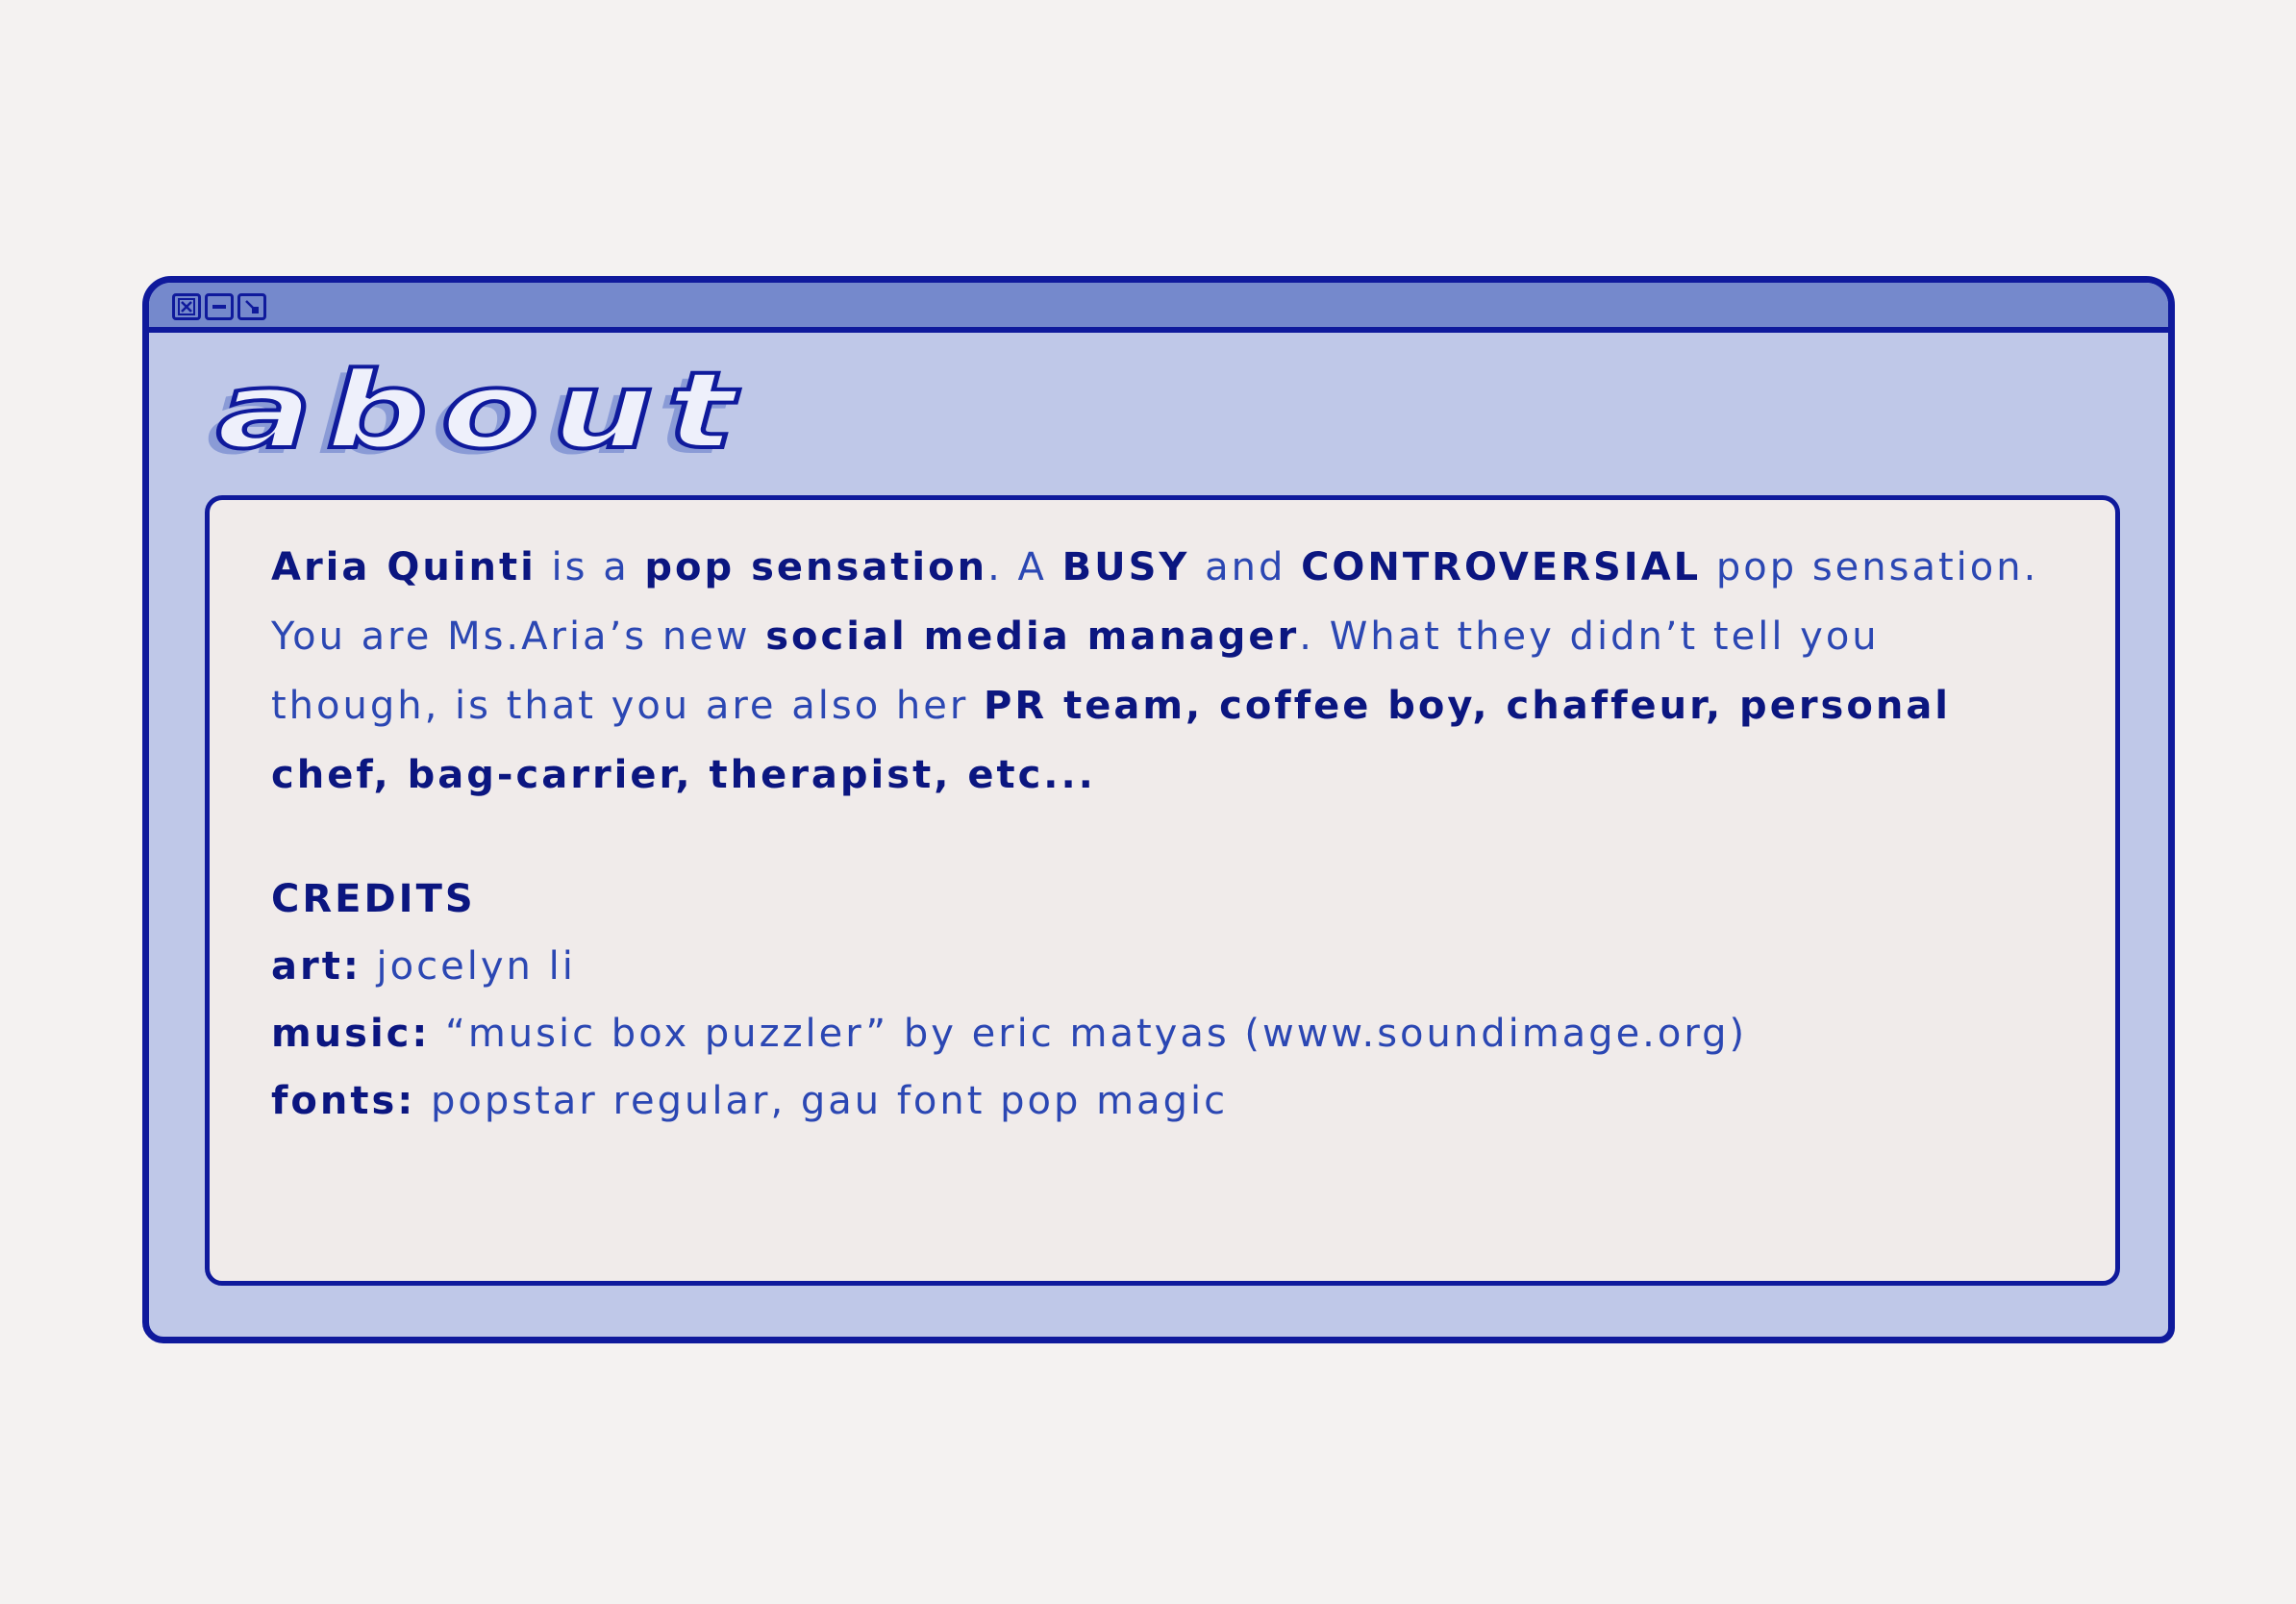 This screenshot has height=1604, width=2296. What do you see at coordinates (1501, 567) in the screenshot?
I see `description-highlight: CONTROVERSIAL` at bounding box center [1501, 567].